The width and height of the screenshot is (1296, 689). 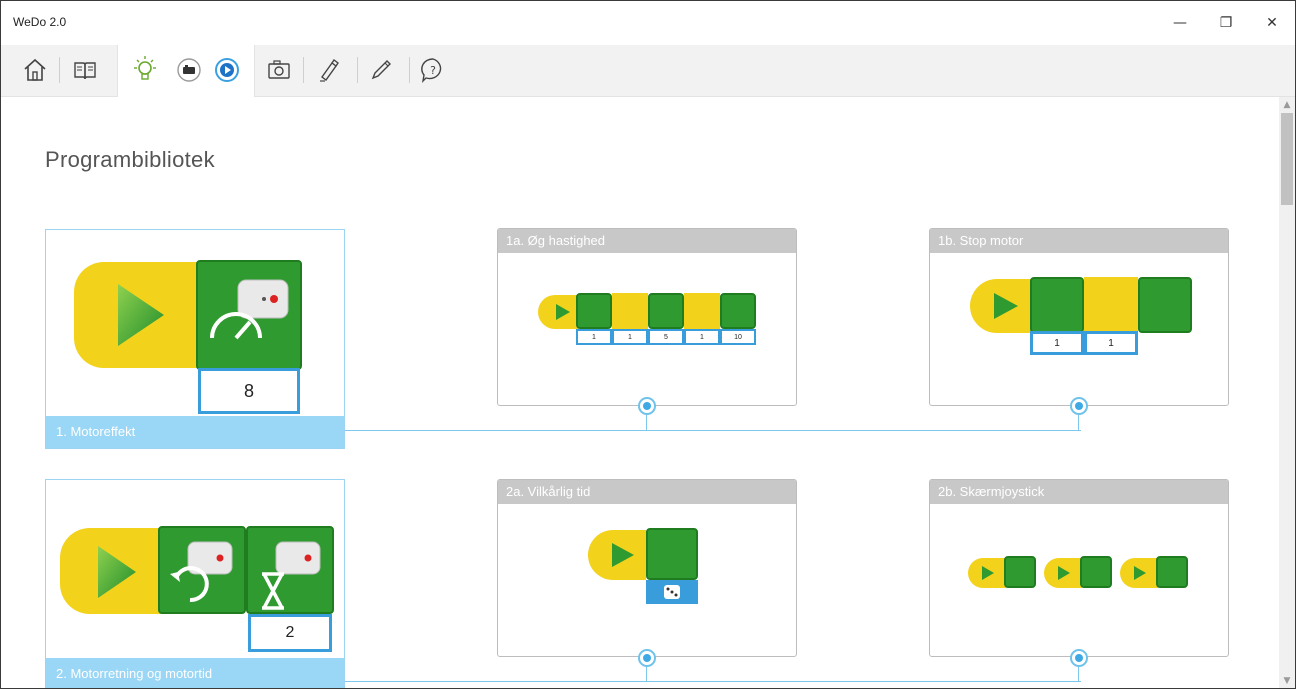 I want to click on program-card-1b: 1b. Stop motor 1 1, so click(x=1079, y=317).